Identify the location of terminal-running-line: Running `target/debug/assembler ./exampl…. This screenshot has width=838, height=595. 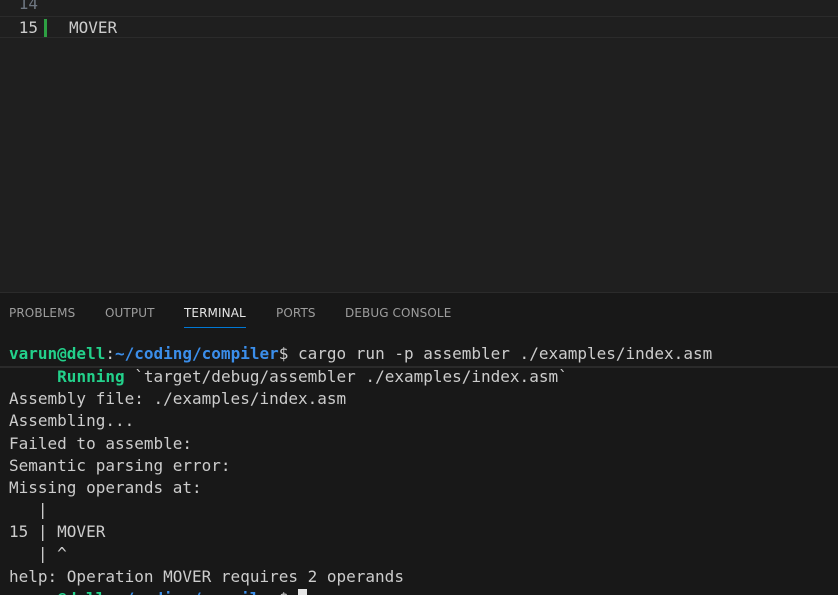
(288, 377).